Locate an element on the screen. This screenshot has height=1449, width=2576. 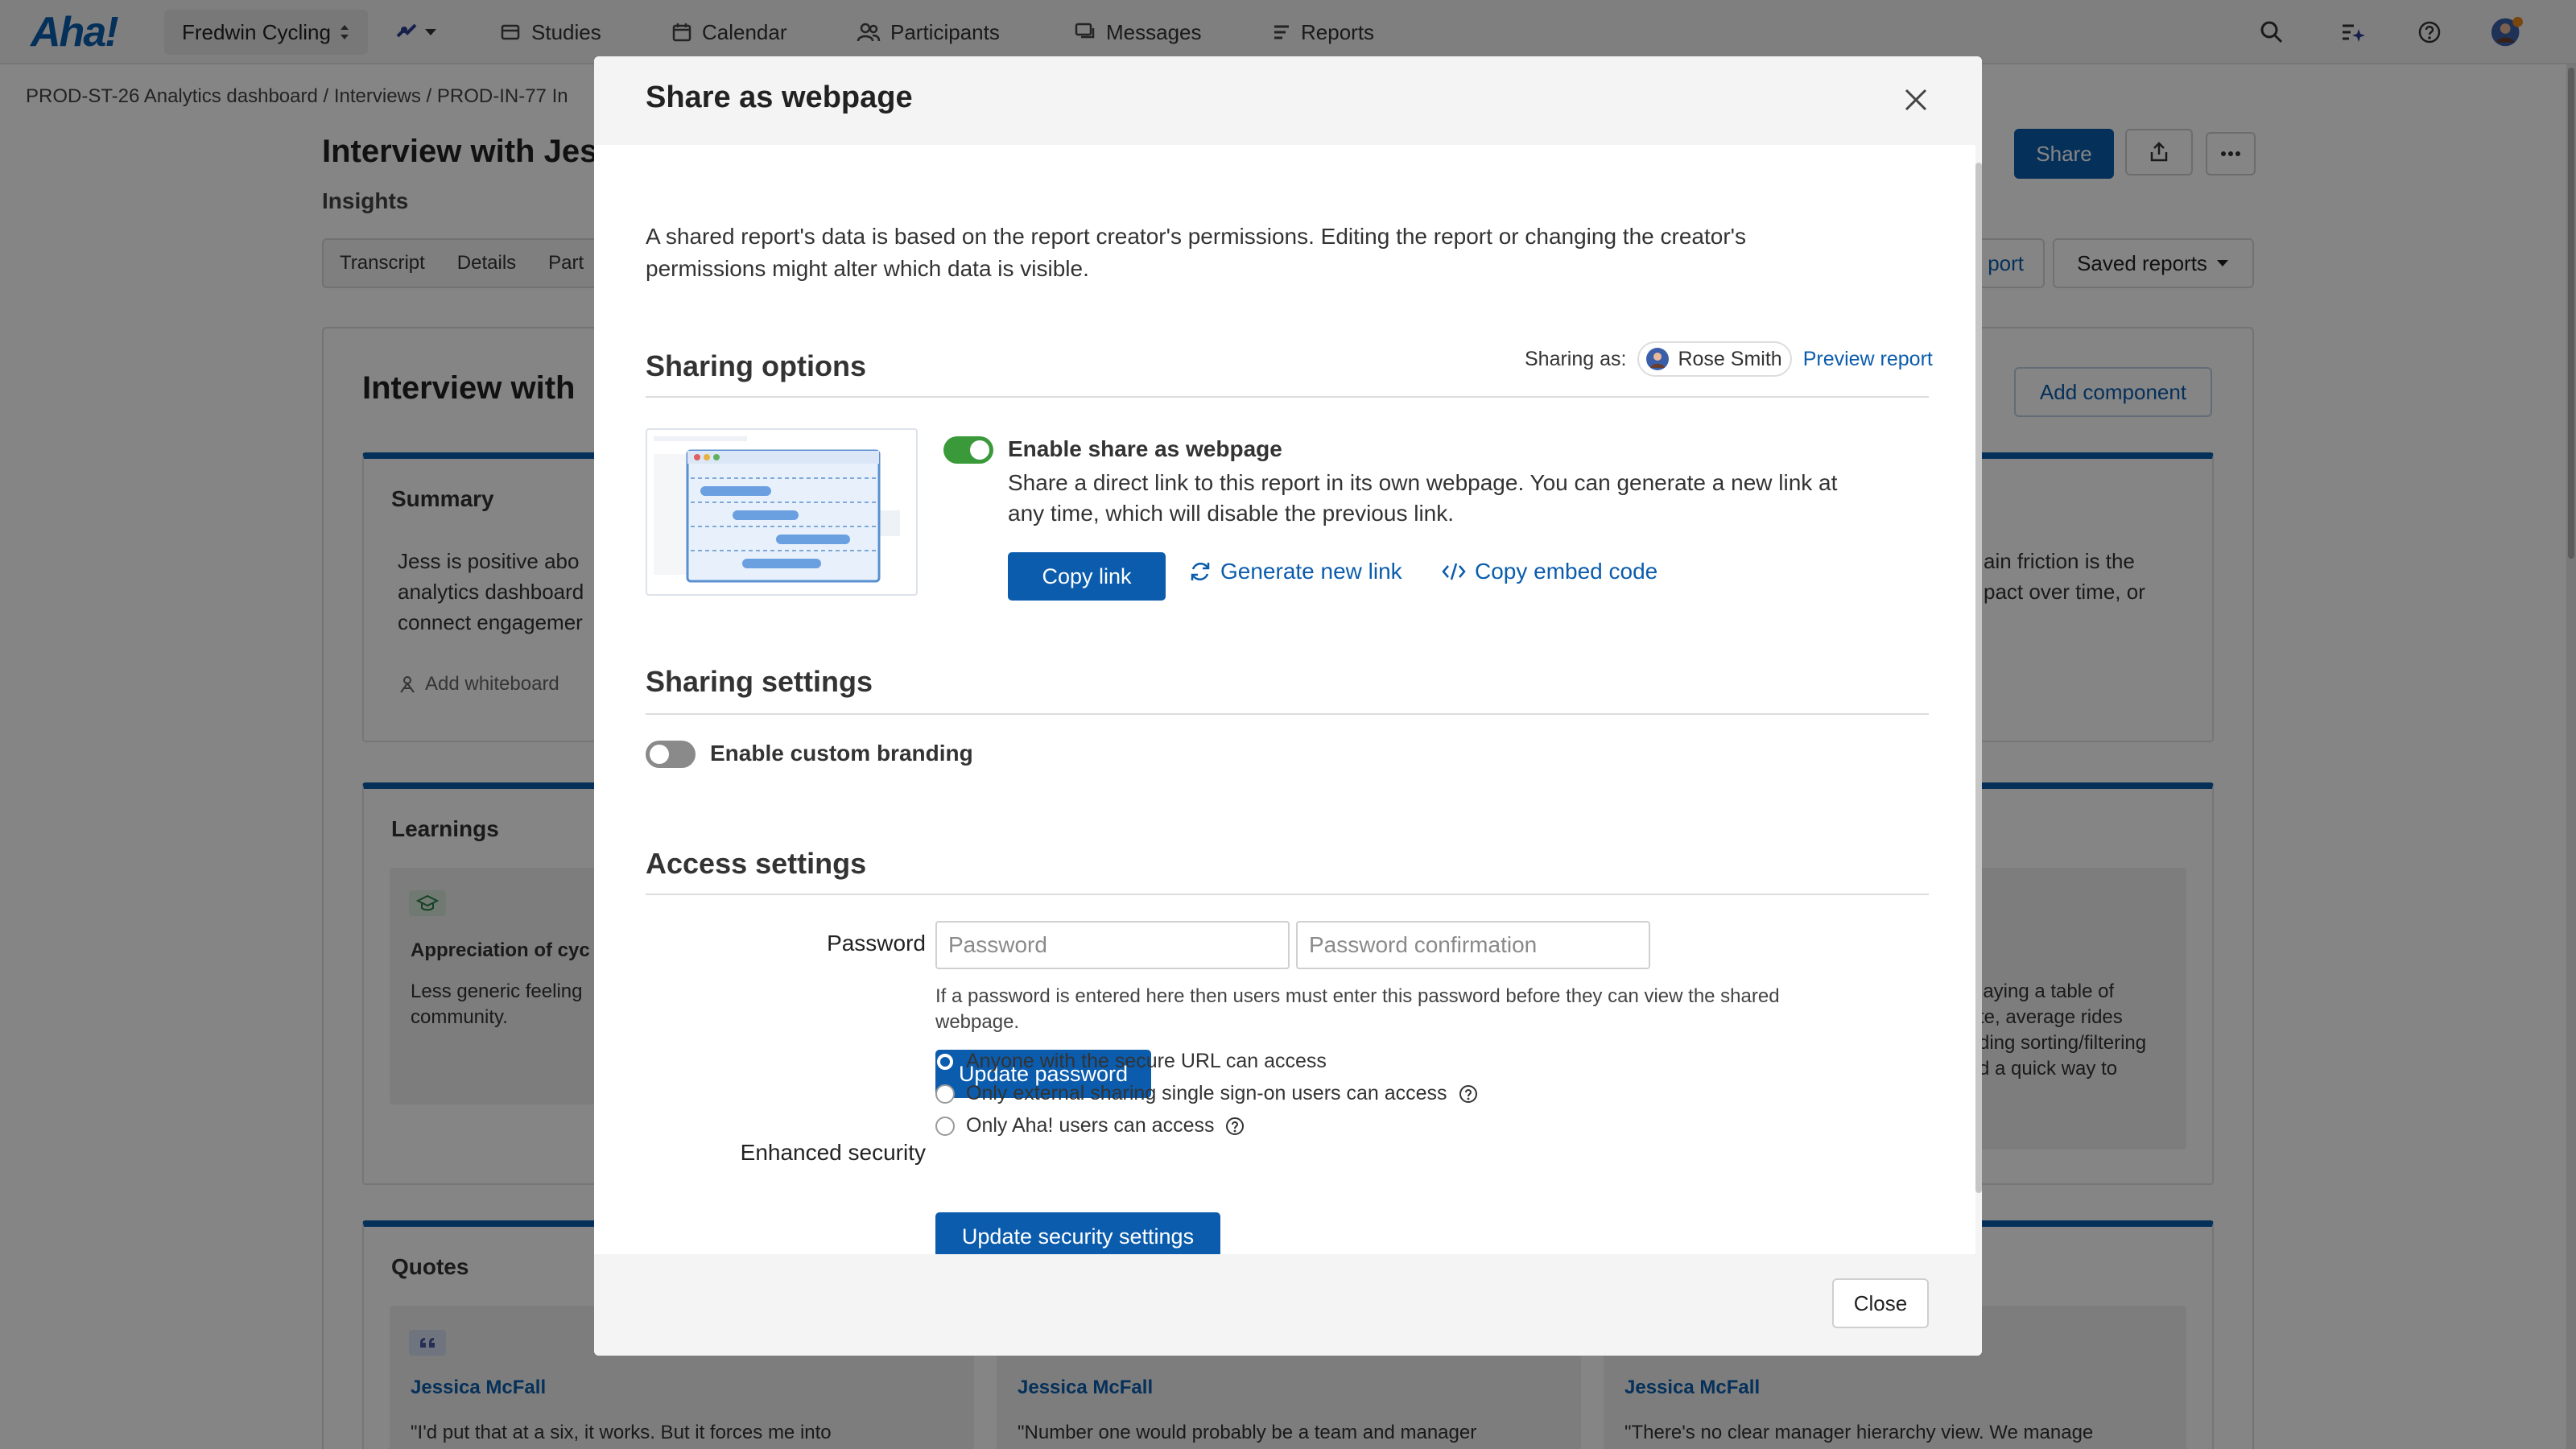
update-security-settings-button: Update security settings is located at coordinates (1077, 1236).